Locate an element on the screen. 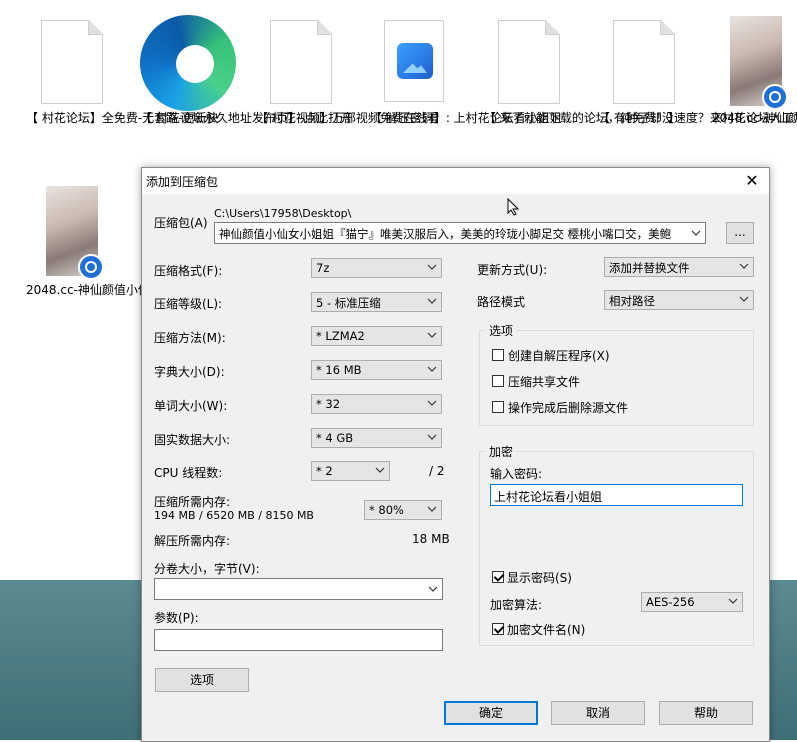 The height and width of the screenshot is (742, 797). format-value: 7z is located at coordinates (323, 268).